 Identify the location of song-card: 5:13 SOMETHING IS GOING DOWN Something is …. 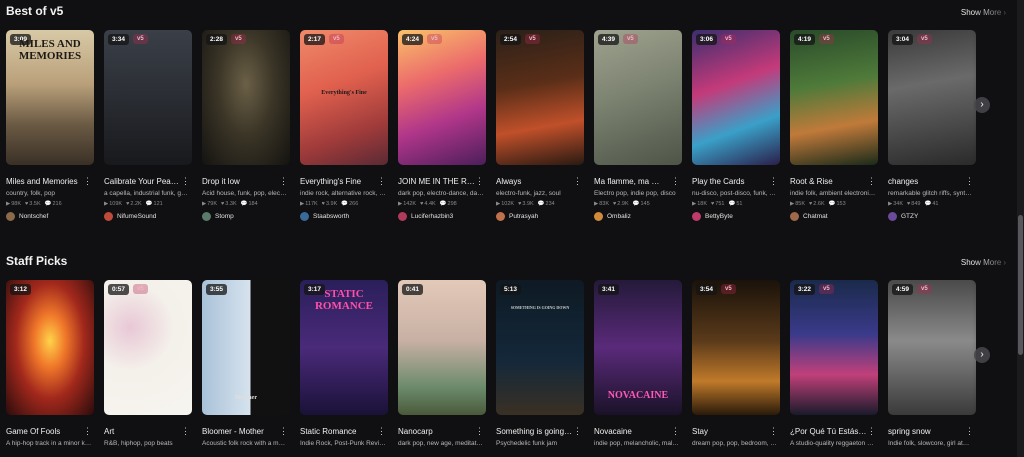
(540, 363).